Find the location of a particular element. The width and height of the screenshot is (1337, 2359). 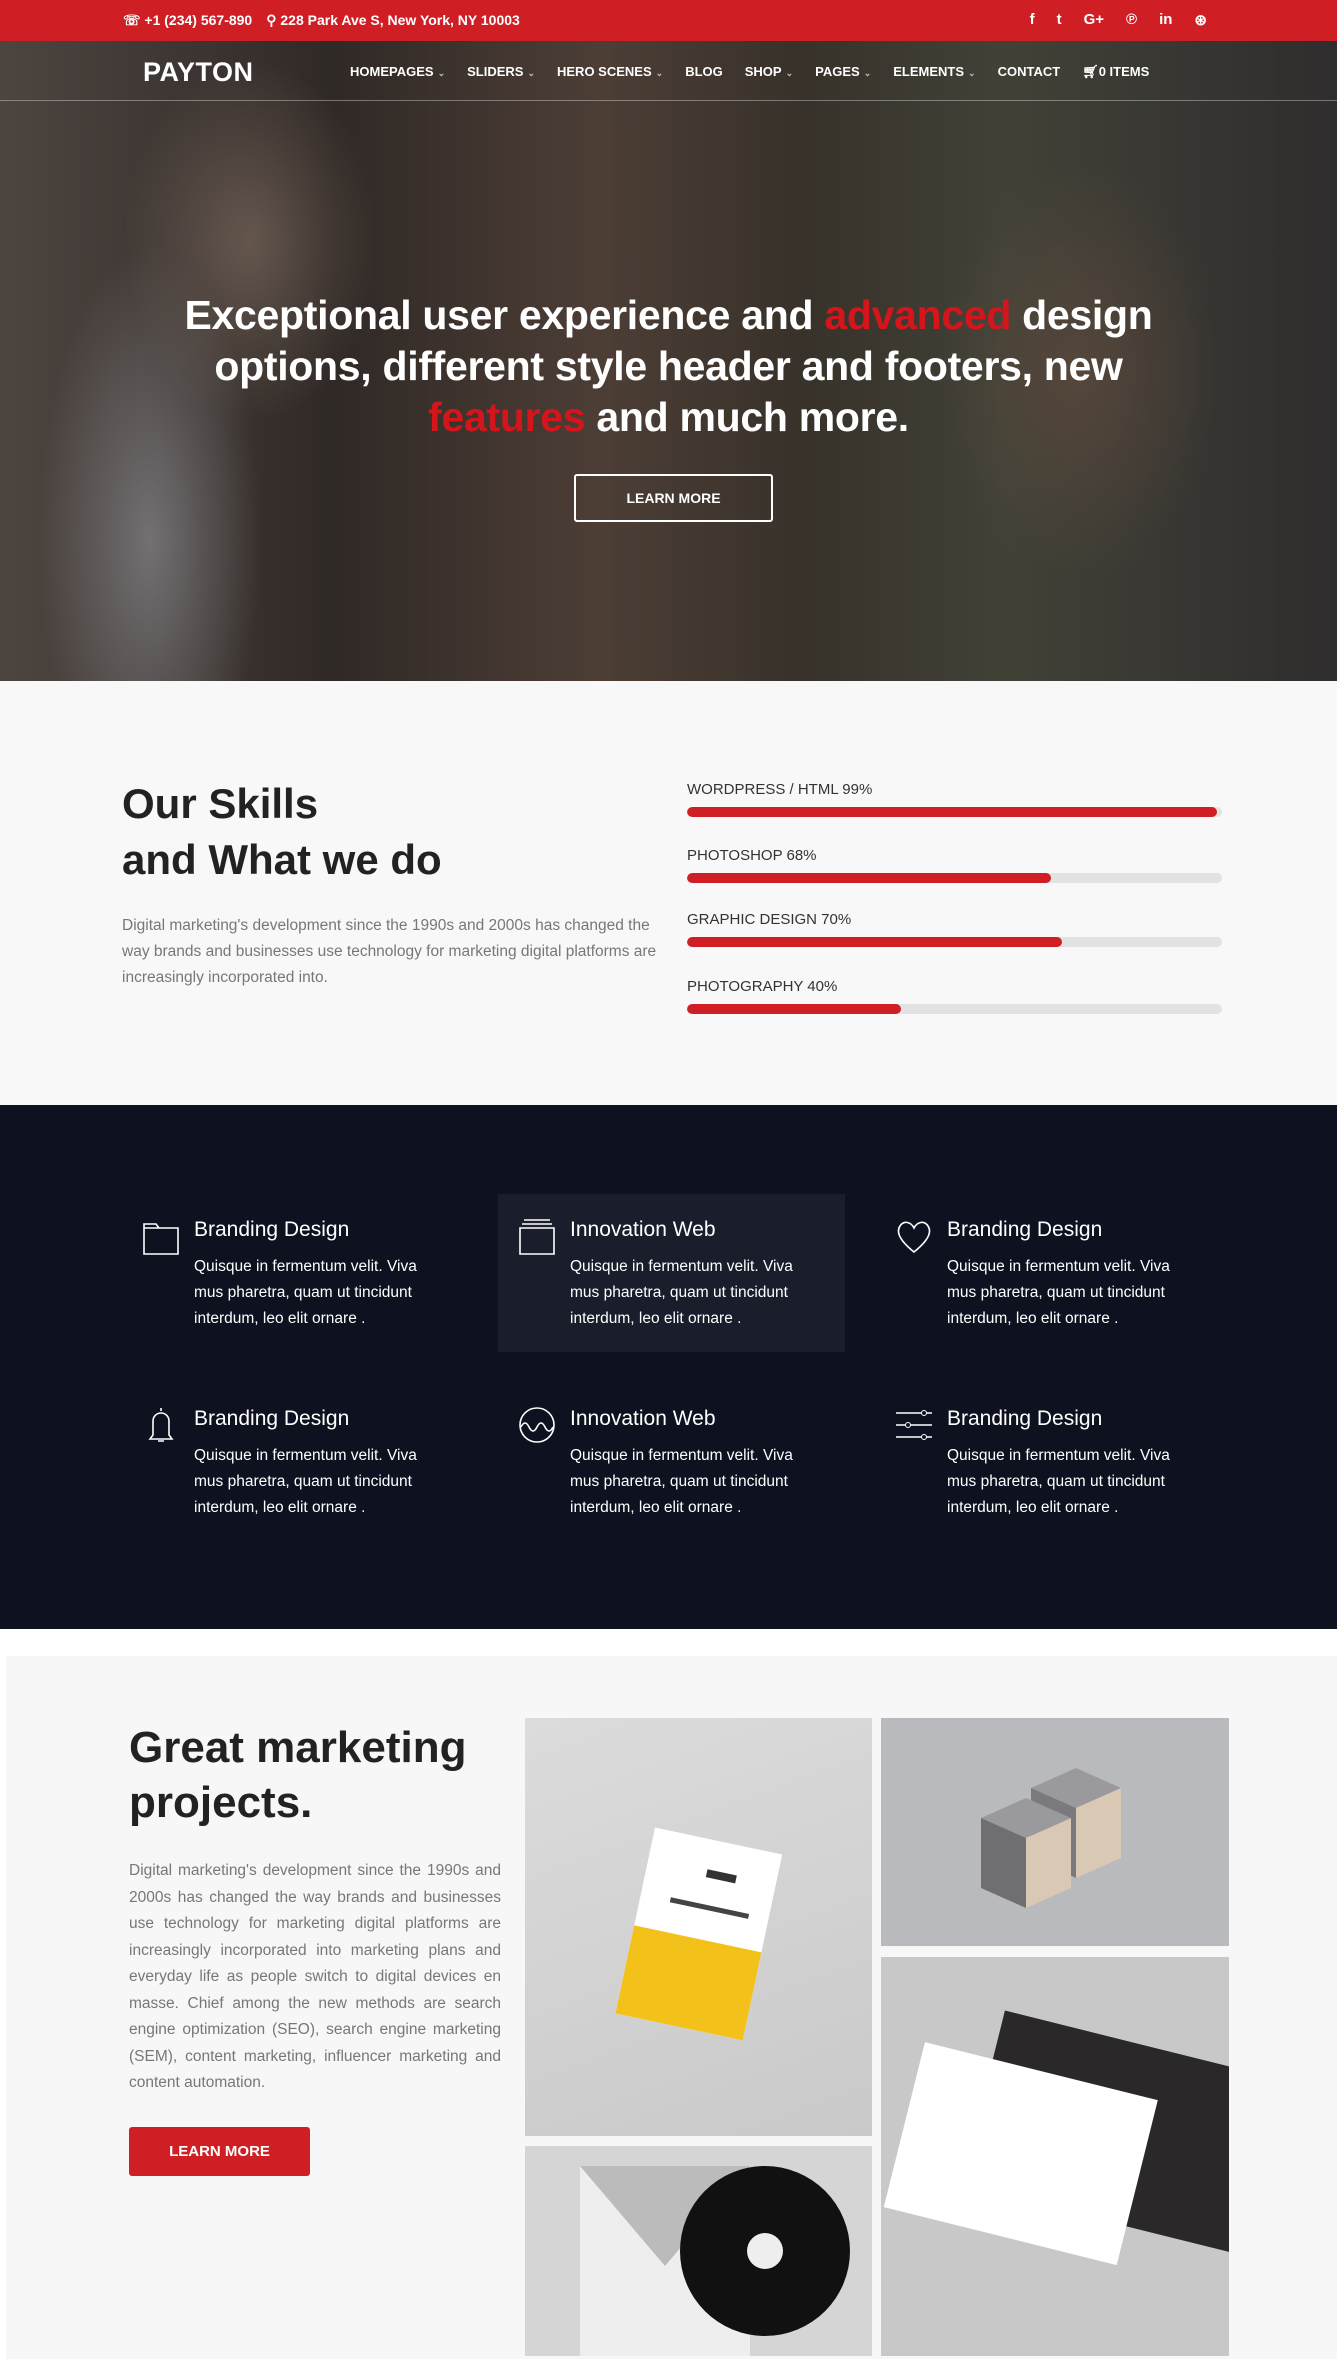

headline-text: Exceptional user experience and is located at coordinates (504, 315).